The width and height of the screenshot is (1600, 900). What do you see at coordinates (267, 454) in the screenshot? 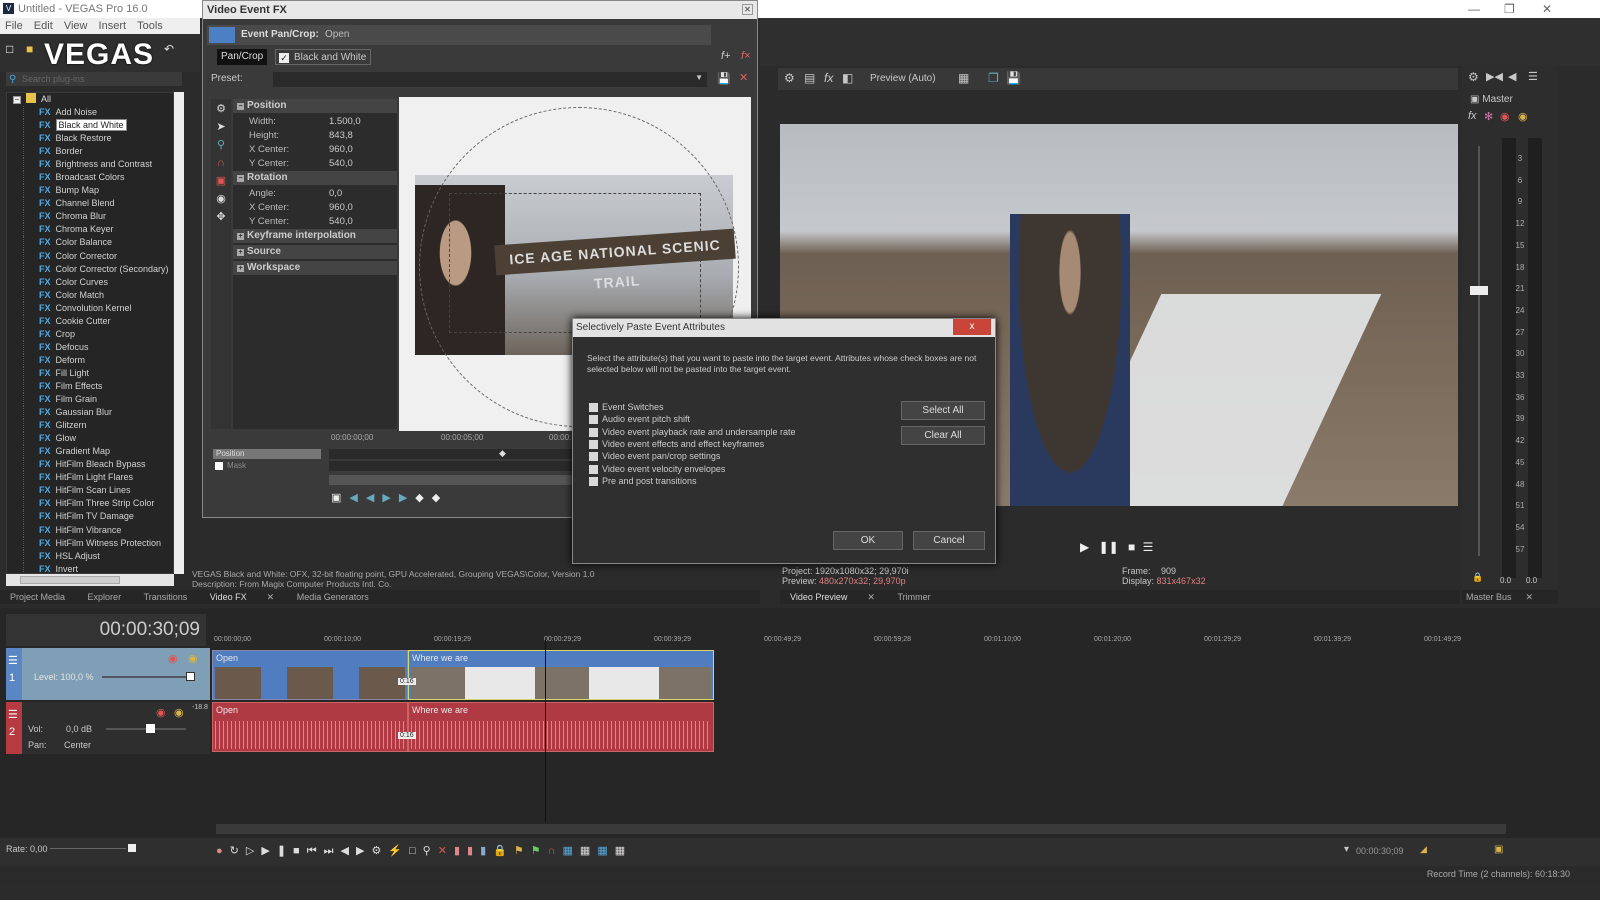
I see `keyframe-track-position: Position` at bounding box center [267, 454].